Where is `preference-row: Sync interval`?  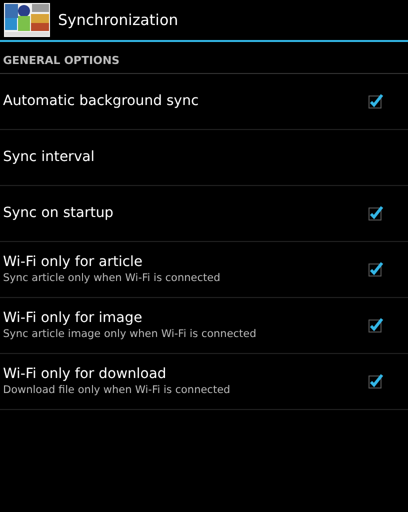
preference-row: Sync interval is located at coordinates (204, 157).